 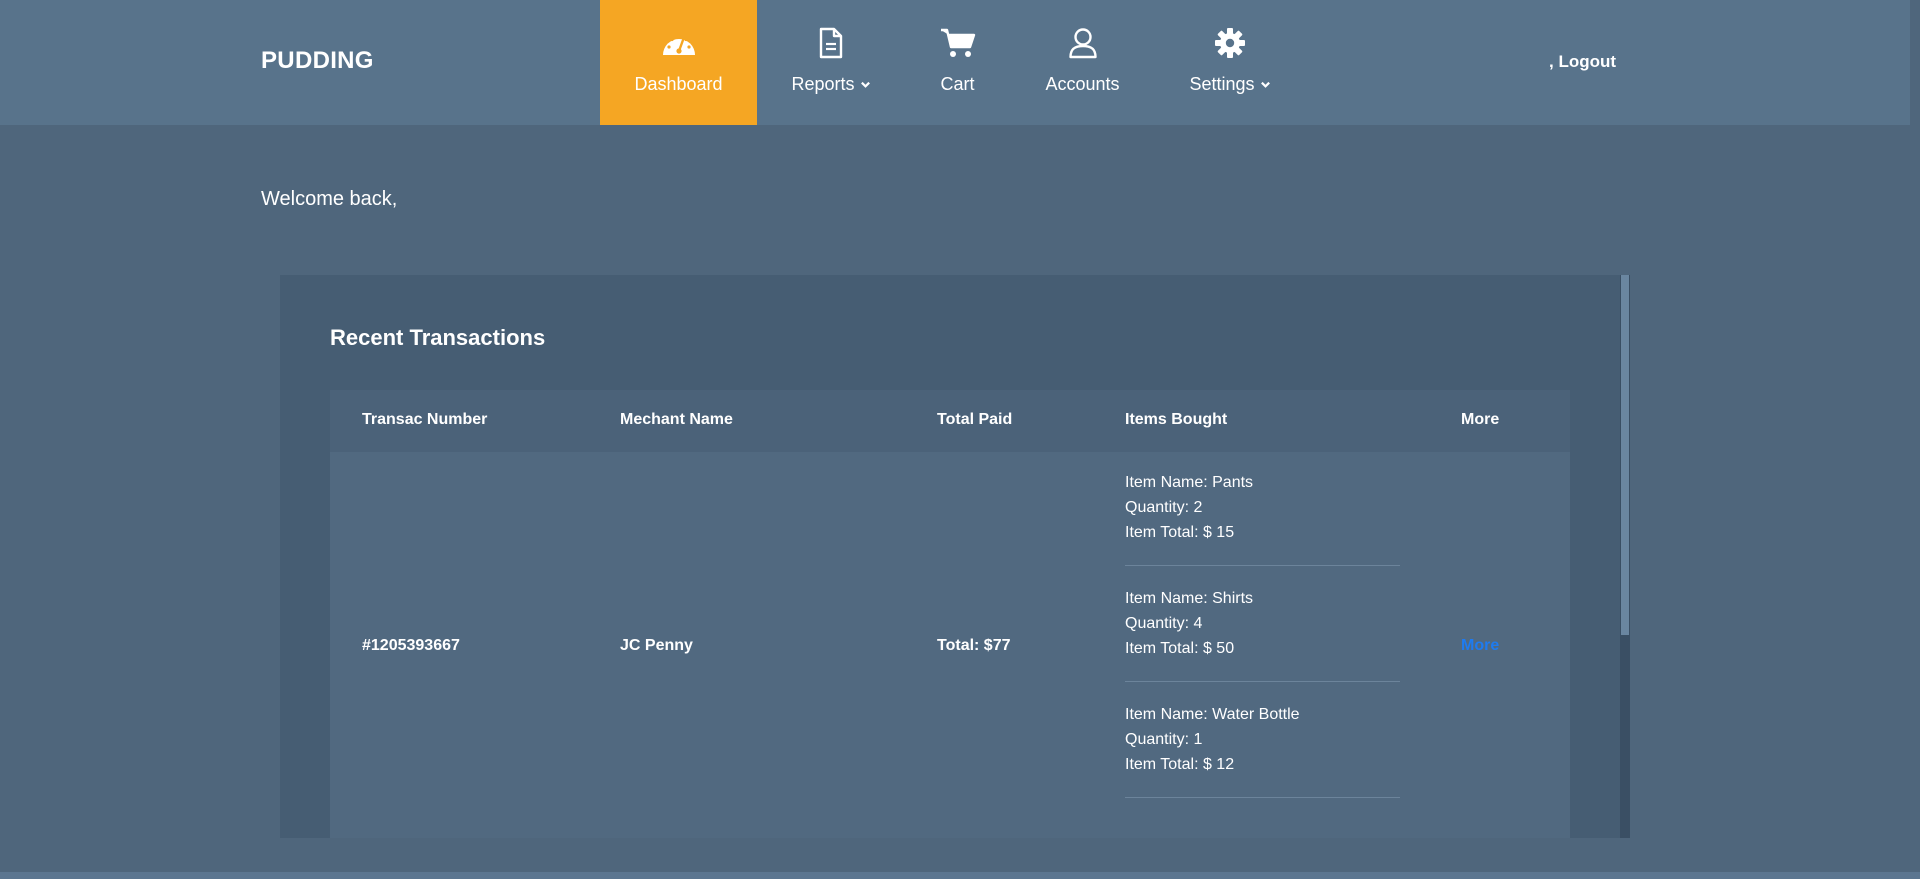 I want to click on item-total: Item Total: $ 15, so click(x=1180, y=532).